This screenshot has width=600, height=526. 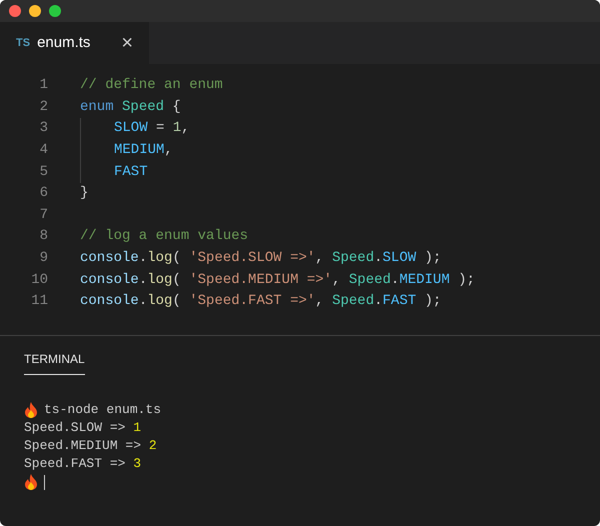 I want to click on line-number: 5, so click(x=43, y=172).